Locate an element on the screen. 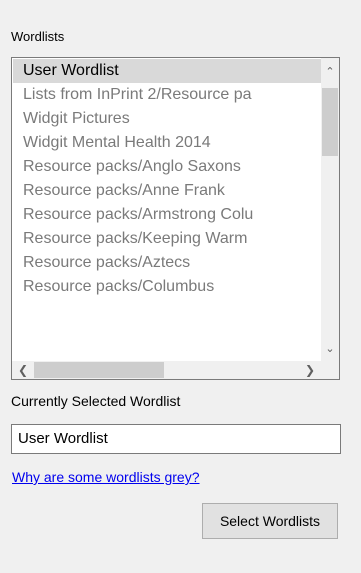 This screenshot has height=573, width=361. wordlists-label: Wordlists is located at coordinates (38, 36).